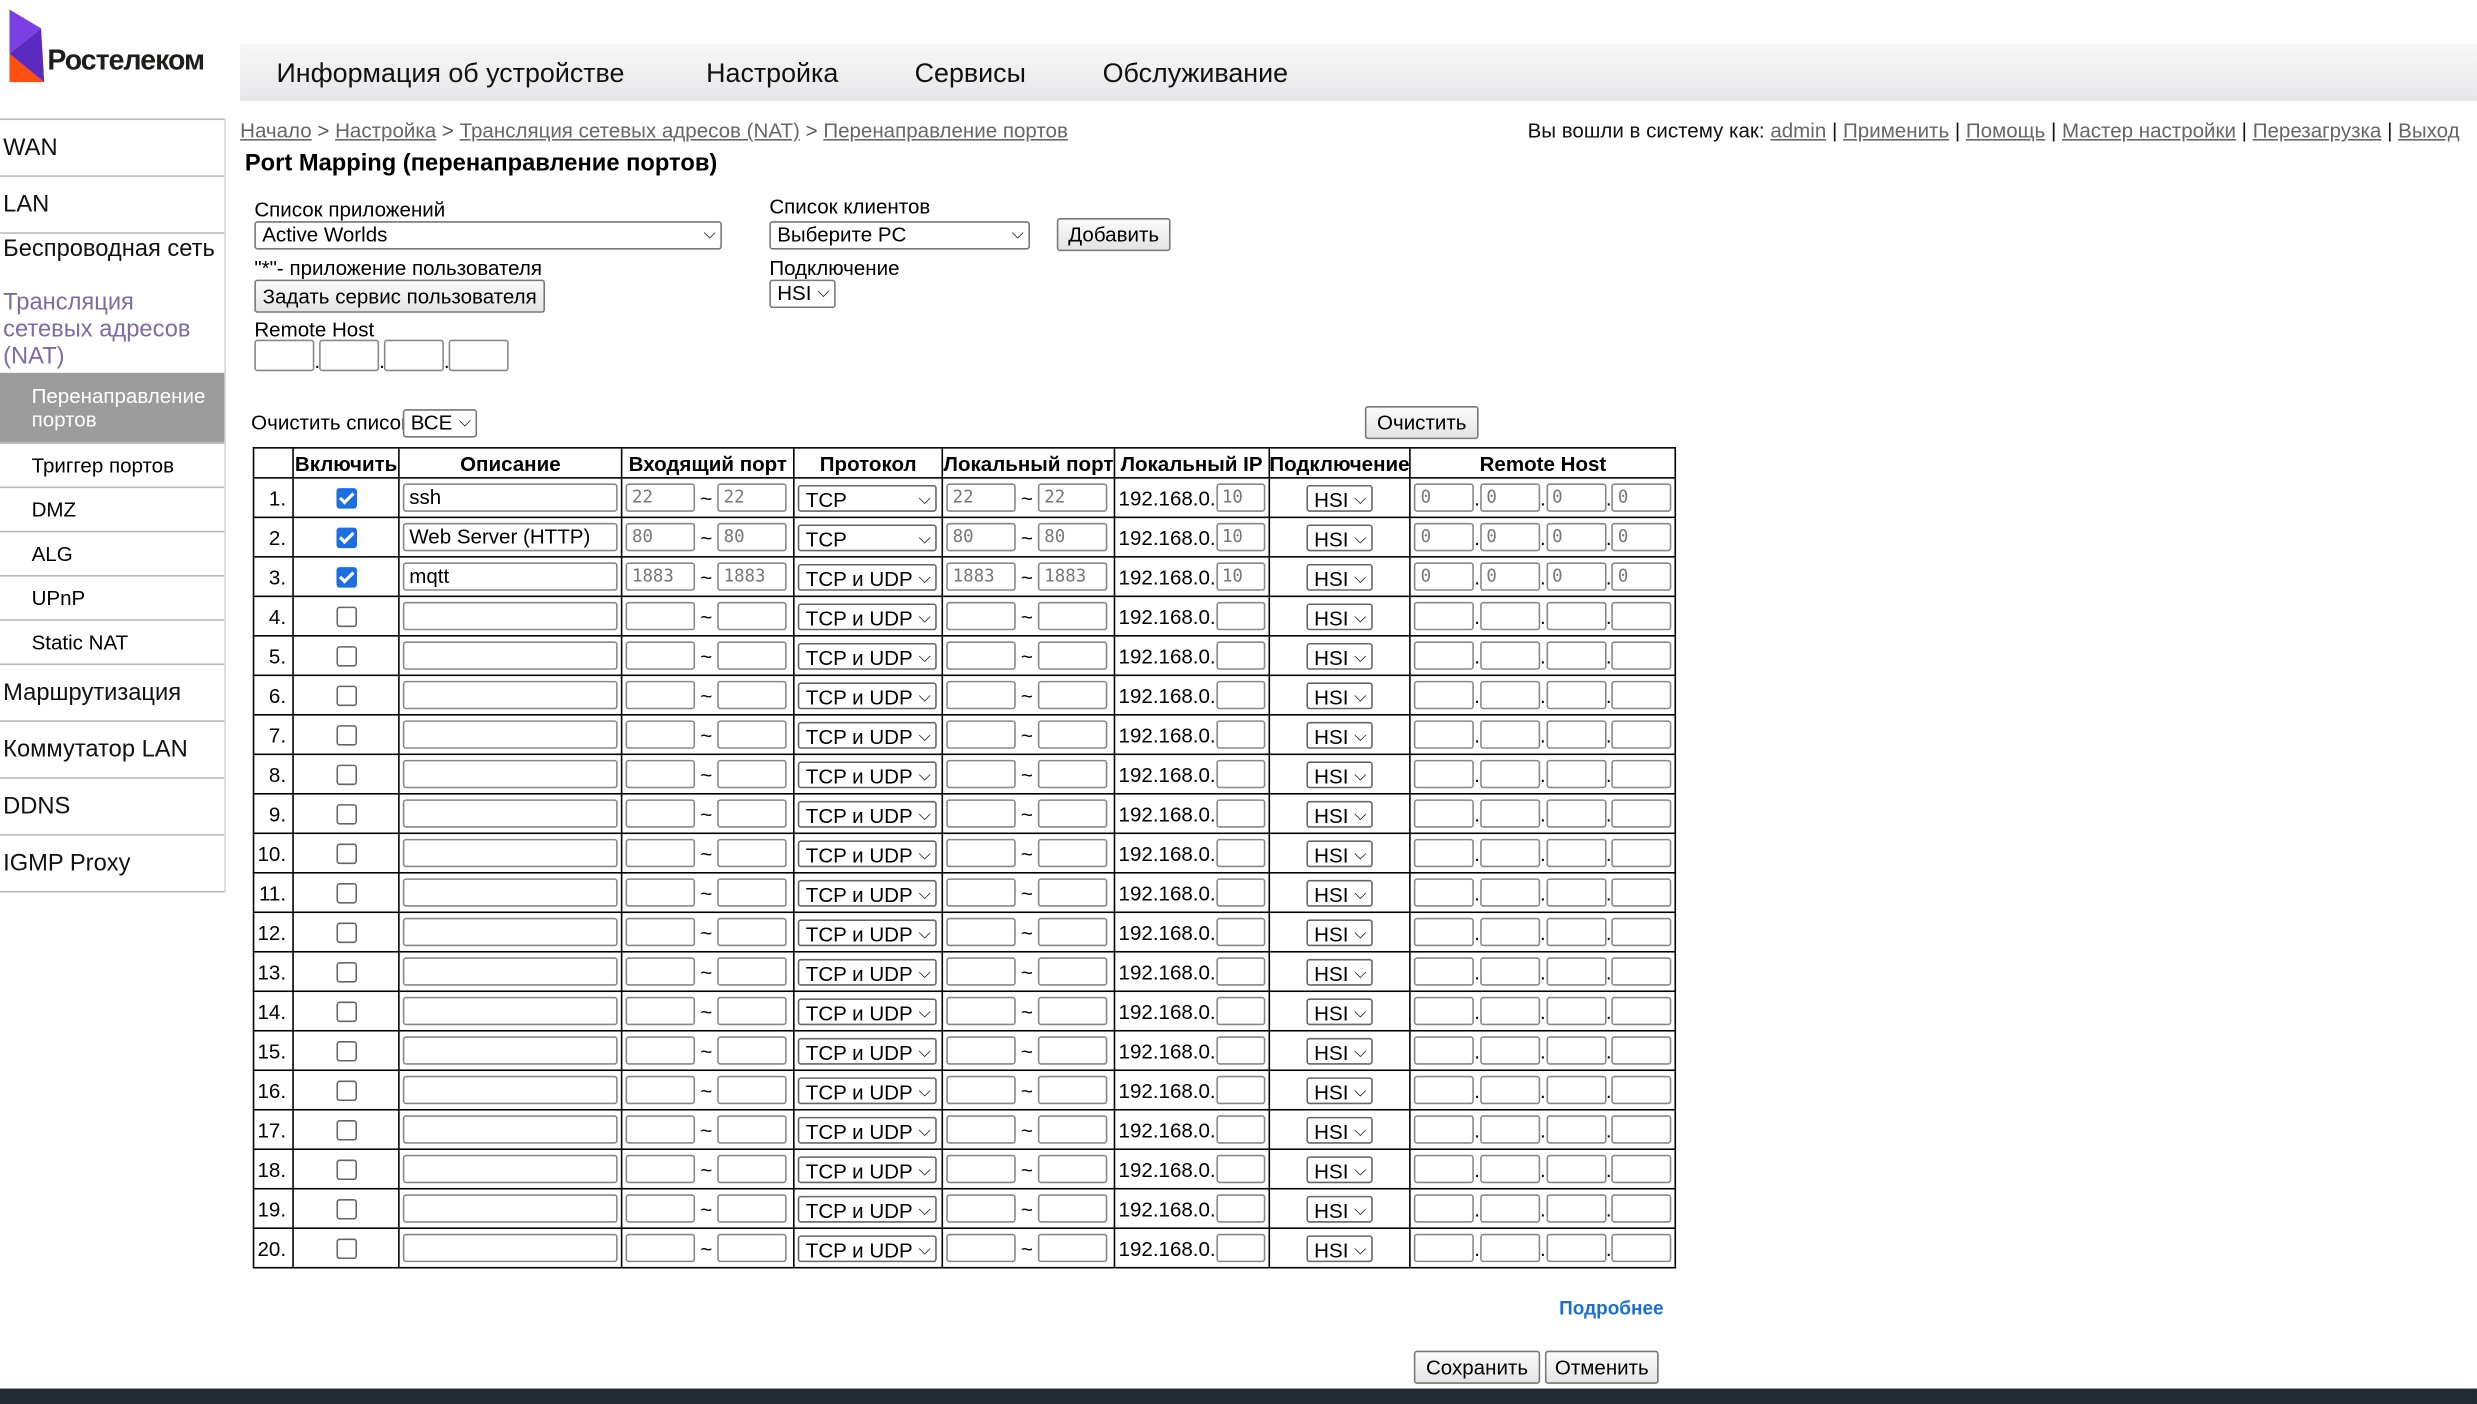 Image resolution: width=2477 pixels, height=1404 pixels. Describe the element at coordinates (440, 423) in the screenshot. I see `clear-list-select: ВСЕ ⌵` at that location.